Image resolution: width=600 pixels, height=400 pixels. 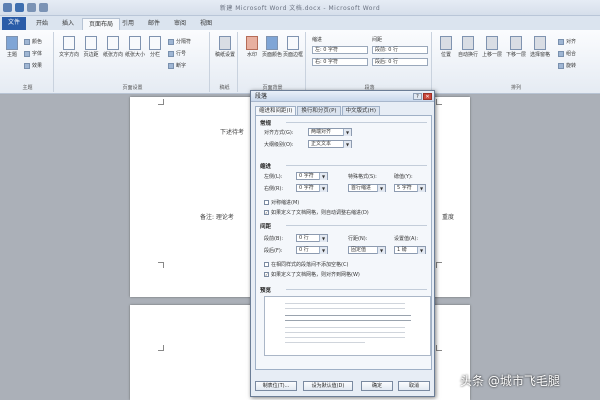 I want to click on watermark-button: 水印, so click(x=252, y=47).